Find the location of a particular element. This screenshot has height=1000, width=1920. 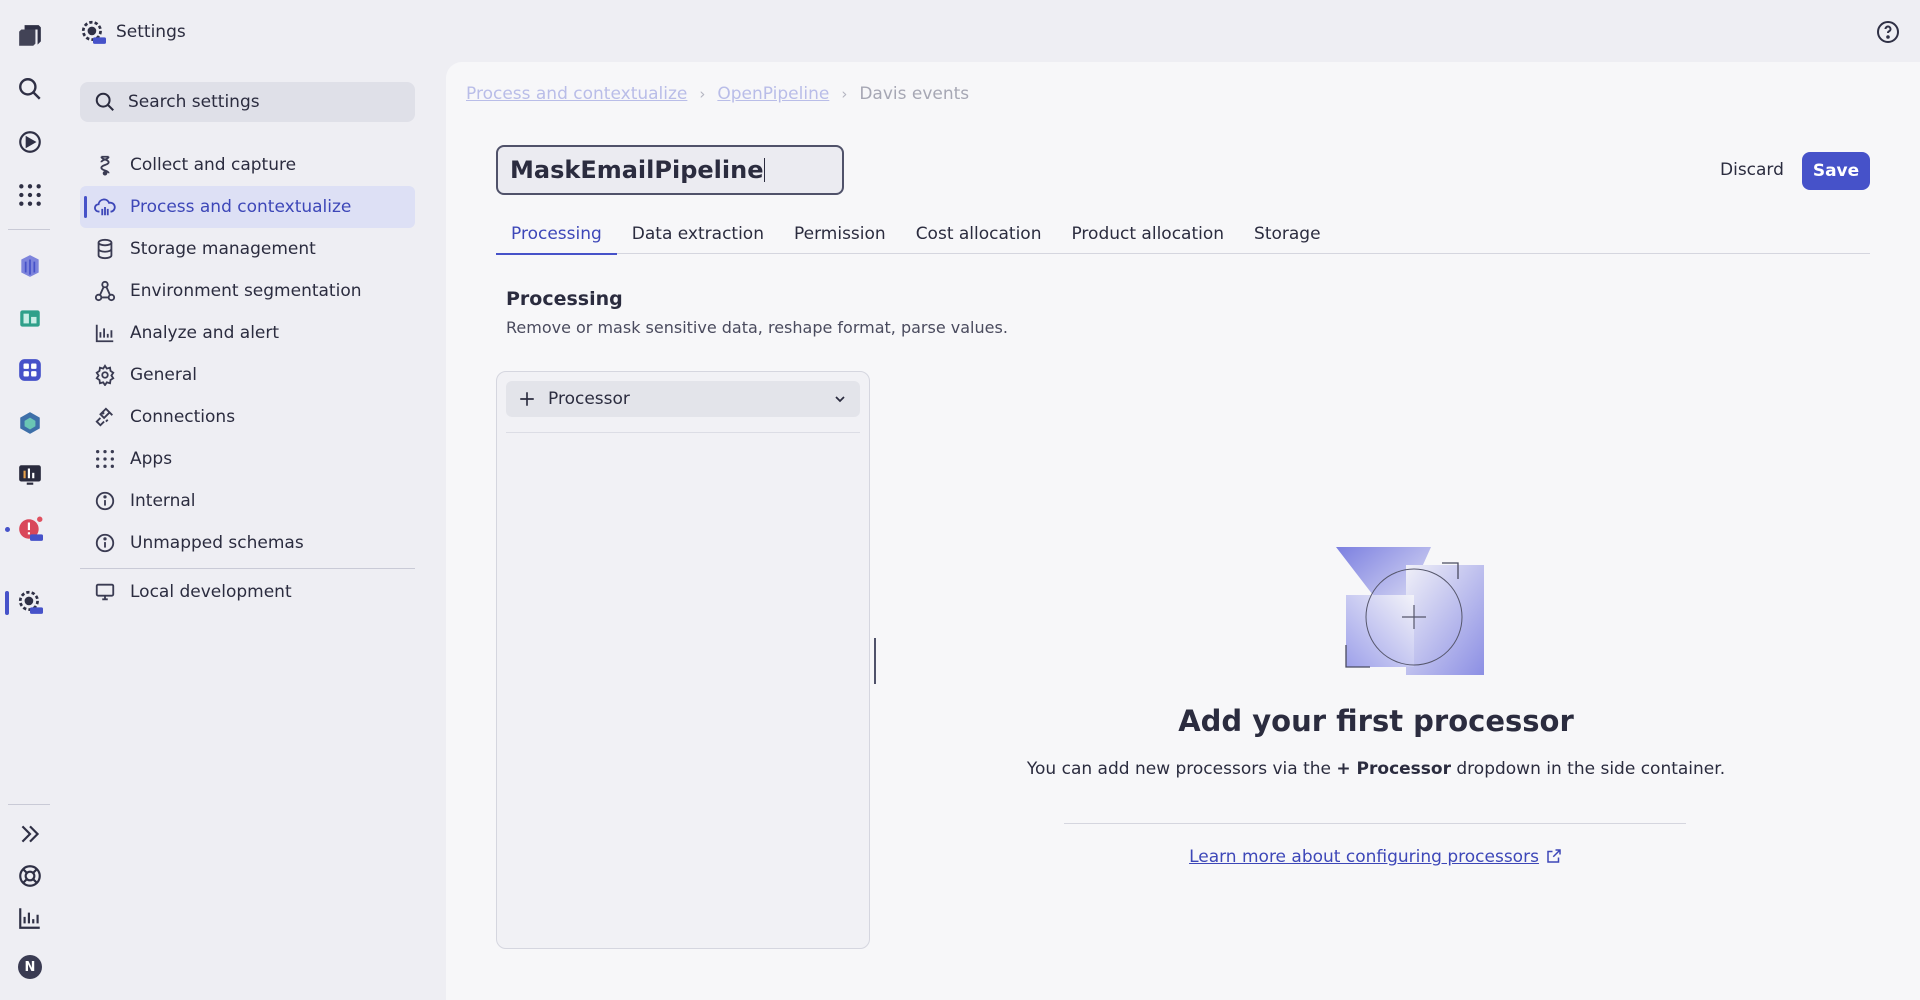

tab-permission: Permission is located at coordinates (840, 234).